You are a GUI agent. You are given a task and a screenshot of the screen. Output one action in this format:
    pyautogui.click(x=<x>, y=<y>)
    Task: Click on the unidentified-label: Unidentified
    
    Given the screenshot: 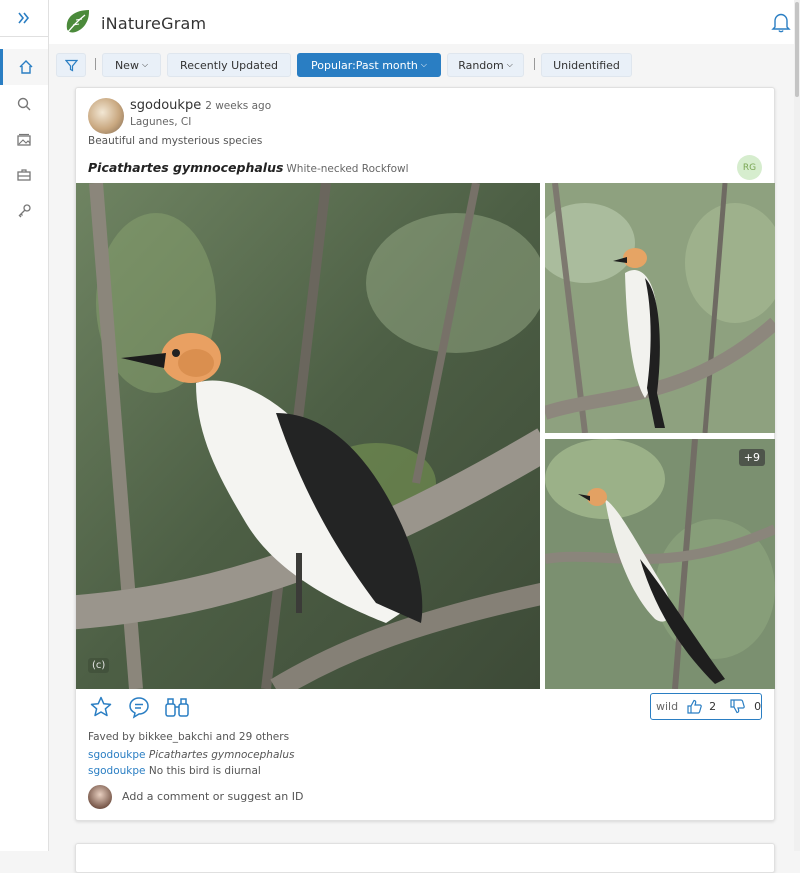 What is the action you would take?
    pyautogui.click(x=586, y=65)
    